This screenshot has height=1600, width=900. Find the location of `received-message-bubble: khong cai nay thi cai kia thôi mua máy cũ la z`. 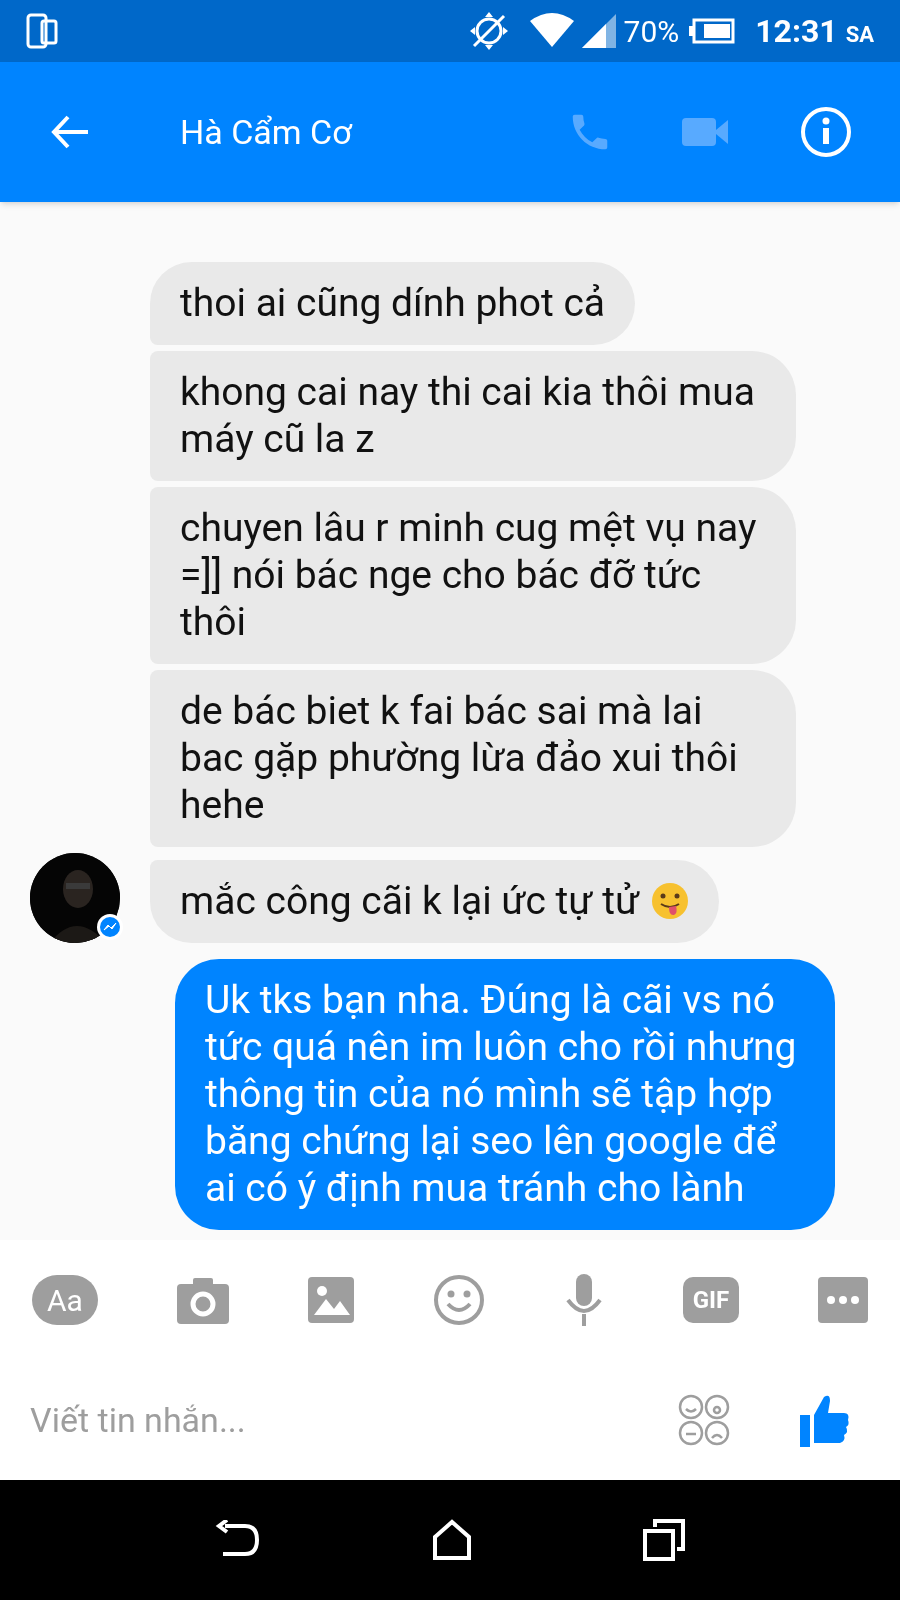

received-message-bubble: khong cai nay thi cai kia thôi mua máy cũ la z is located at coordinates (473, 416).